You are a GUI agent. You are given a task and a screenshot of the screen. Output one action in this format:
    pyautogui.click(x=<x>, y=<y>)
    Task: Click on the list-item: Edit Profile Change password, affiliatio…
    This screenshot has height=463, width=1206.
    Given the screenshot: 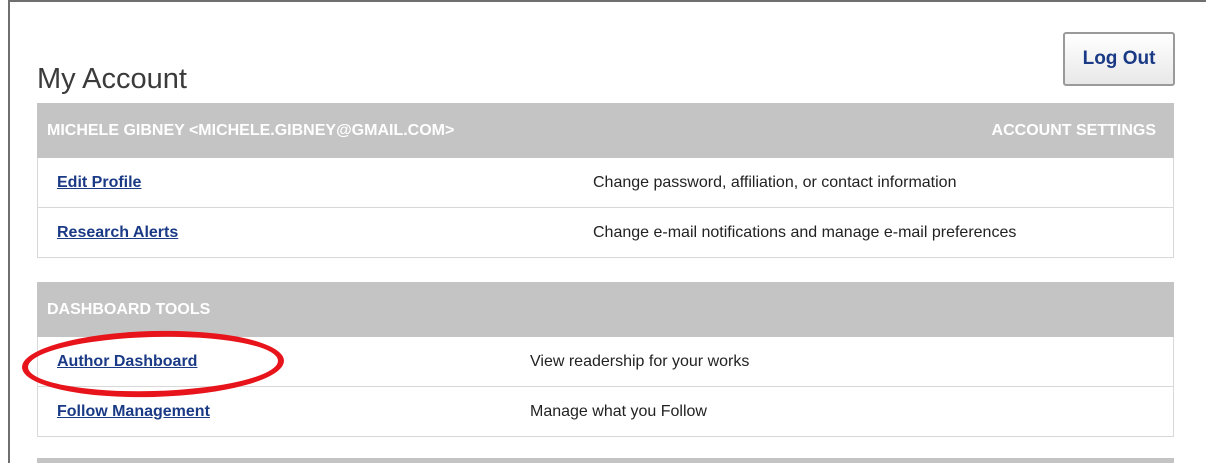 What is the action you would take?
    pyautogui.click(x=605, y=183)
    